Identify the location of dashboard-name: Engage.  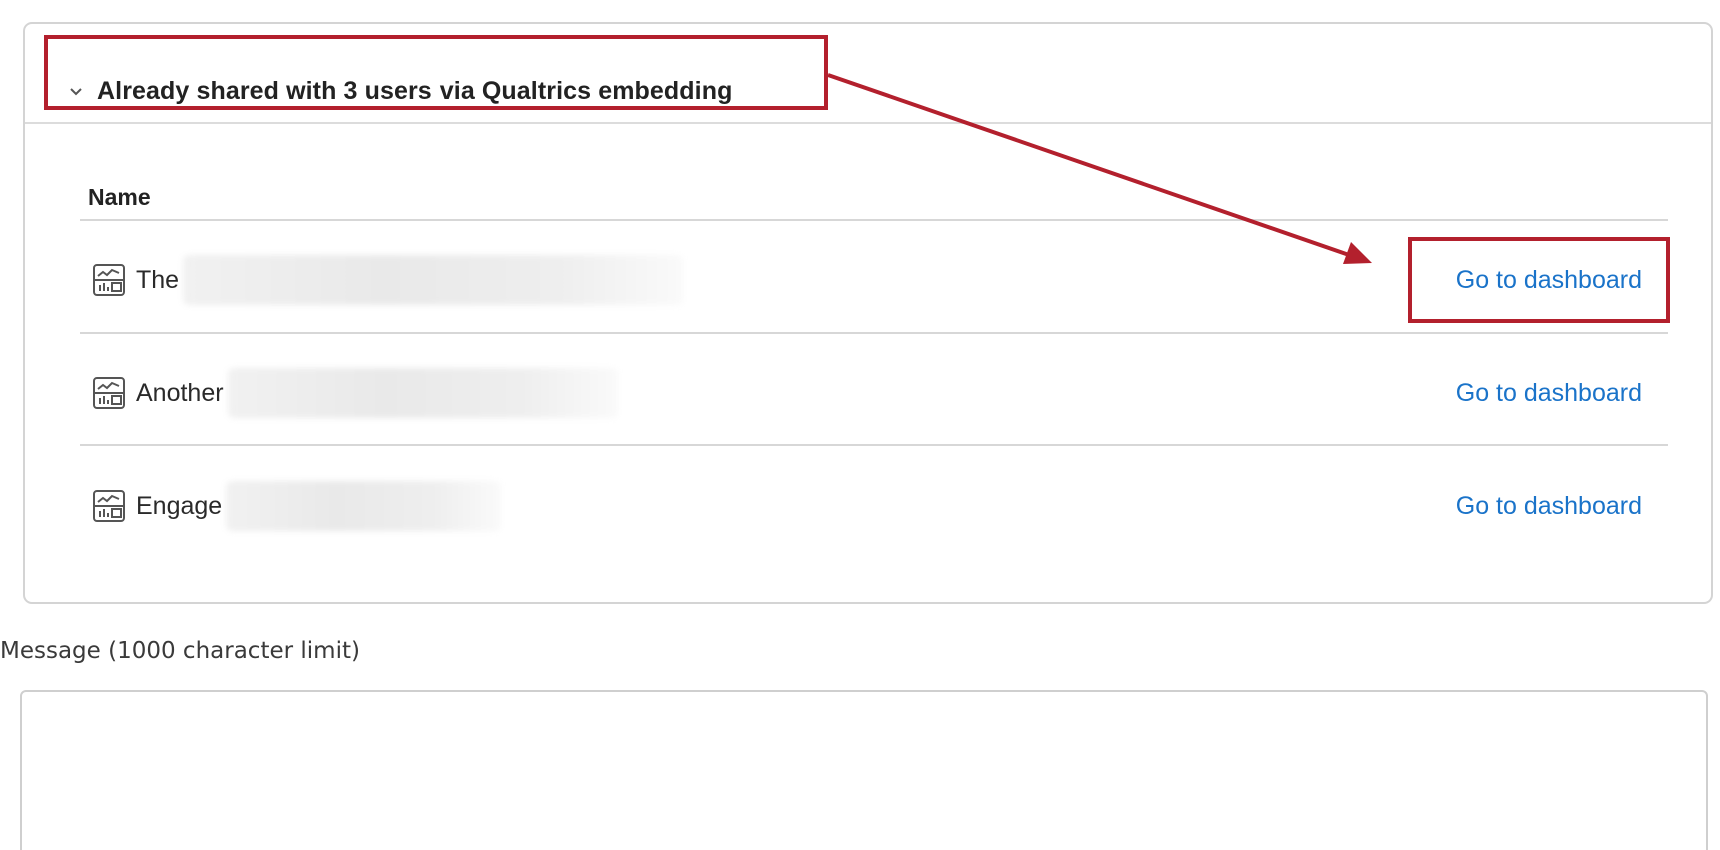
(179, 505).